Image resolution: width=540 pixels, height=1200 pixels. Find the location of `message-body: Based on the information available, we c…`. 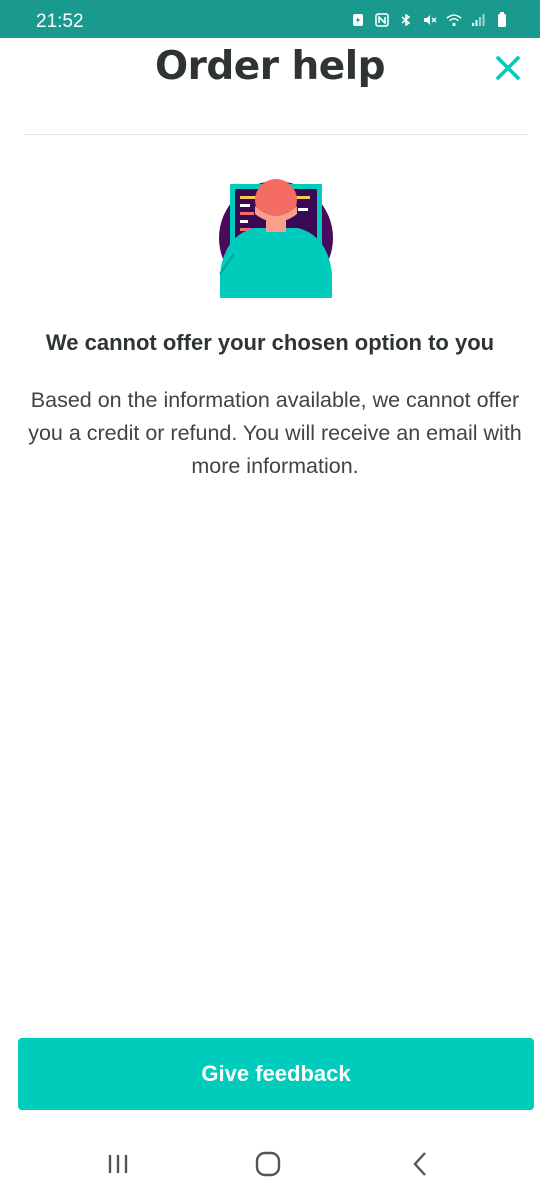

message-body: Based on the information available, we c… is located at coordinates (275, 433).